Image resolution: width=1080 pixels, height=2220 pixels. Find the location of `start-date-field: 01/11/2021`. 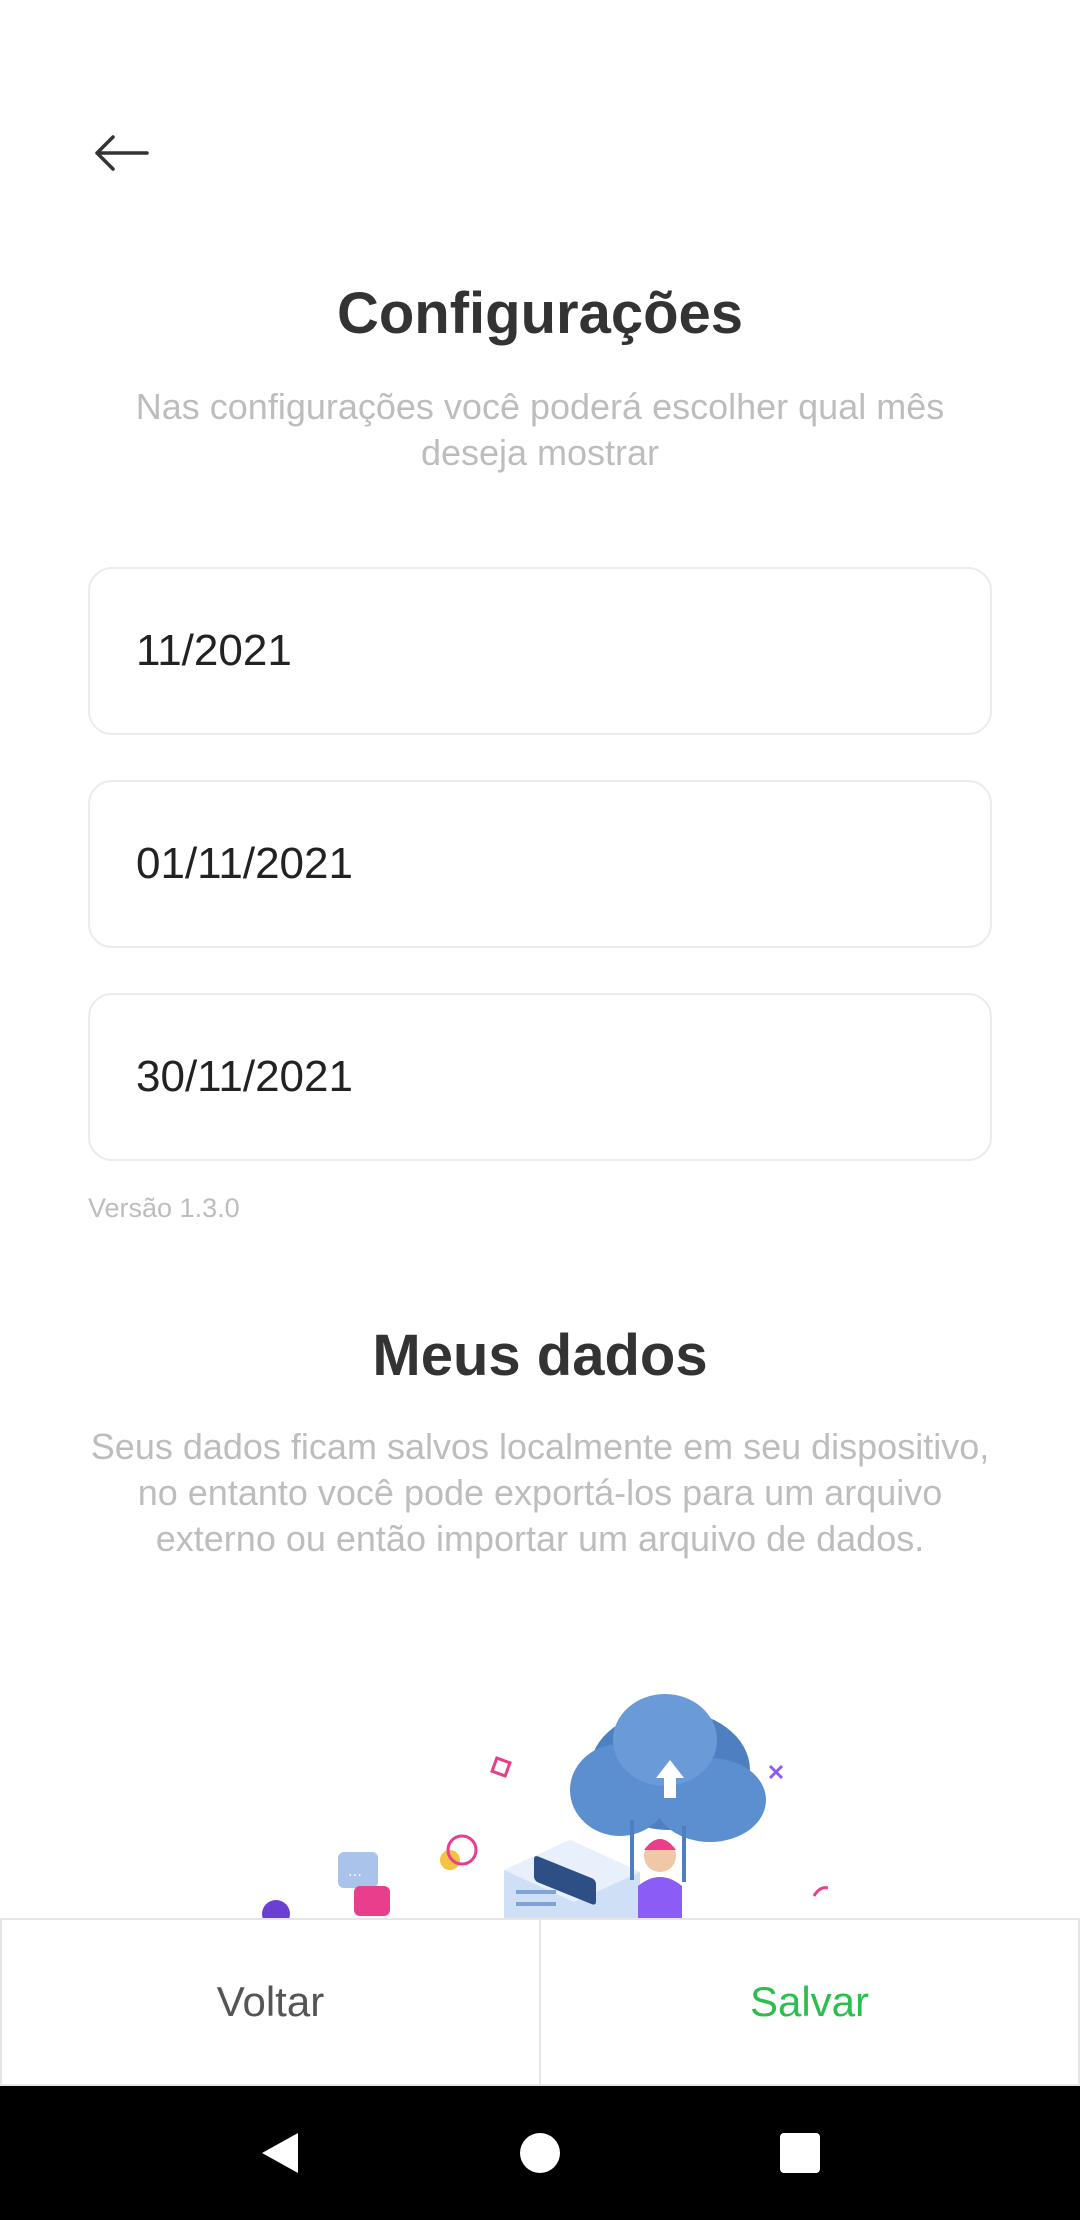

start-date-field: 01/11/2021 is located at coordinates (540, 864).